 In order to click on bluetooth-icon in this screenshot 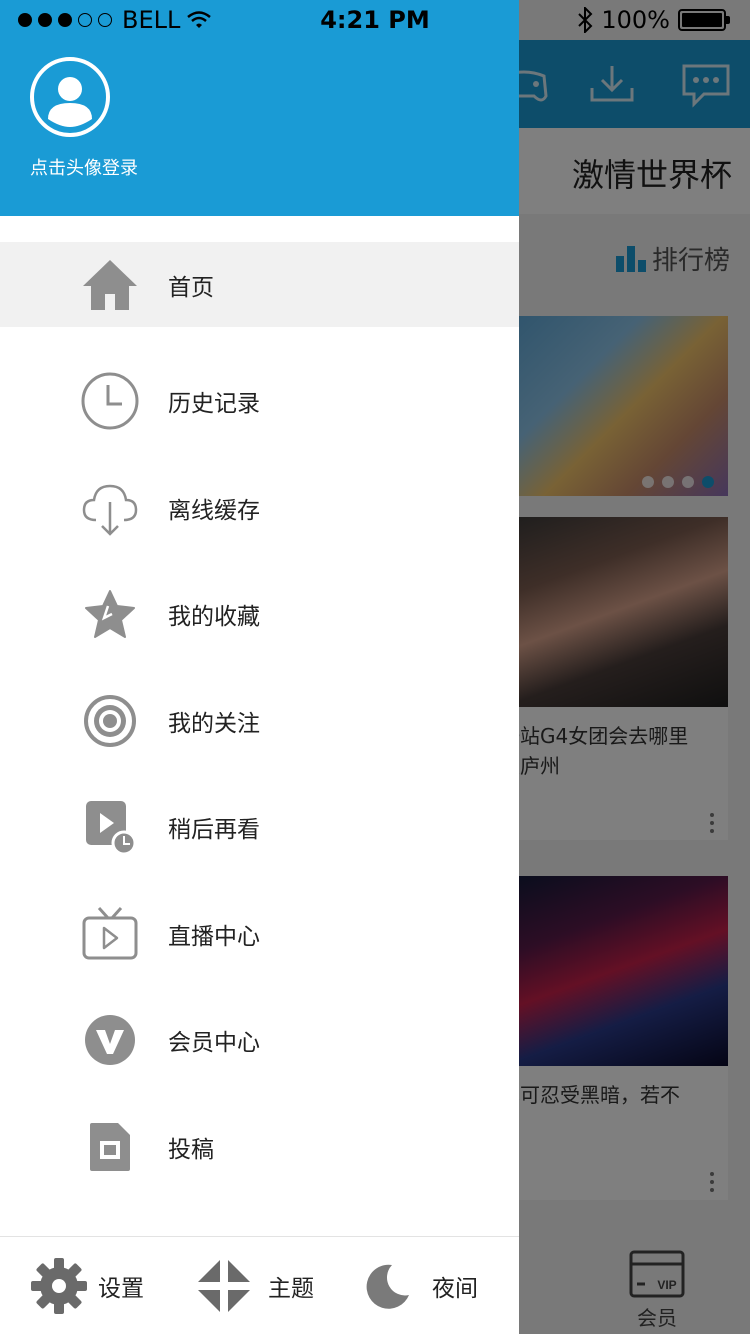, I will do `click(585, 20)`.